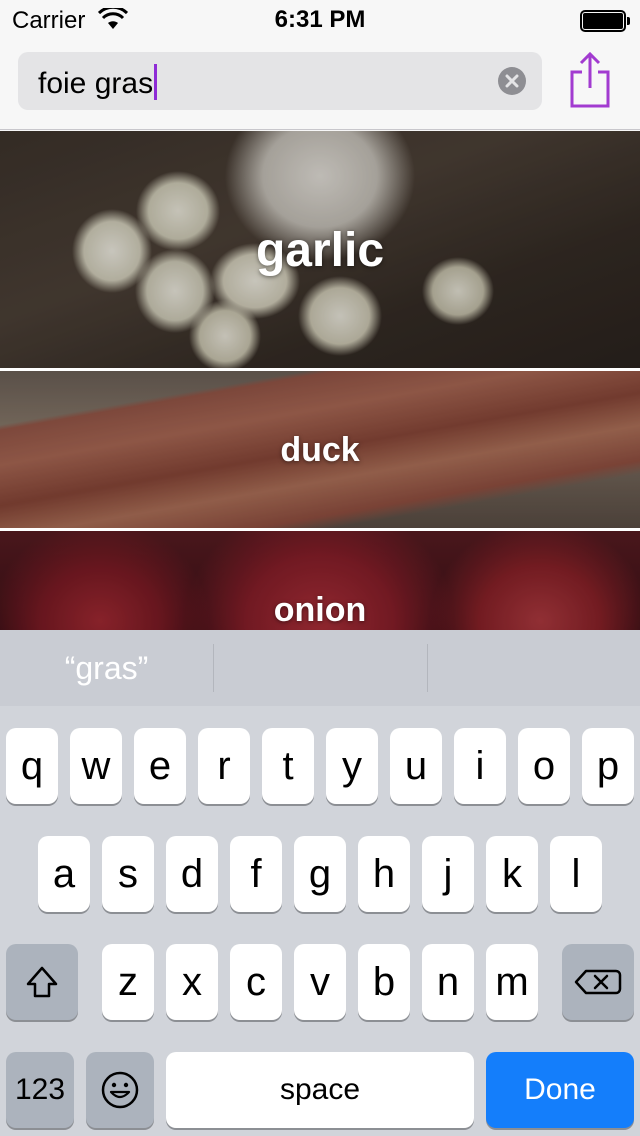 The image size is (640, 1136). Describe the element at coordinates (544, 766) in the screenshot. I see `key-o: o` at that location.